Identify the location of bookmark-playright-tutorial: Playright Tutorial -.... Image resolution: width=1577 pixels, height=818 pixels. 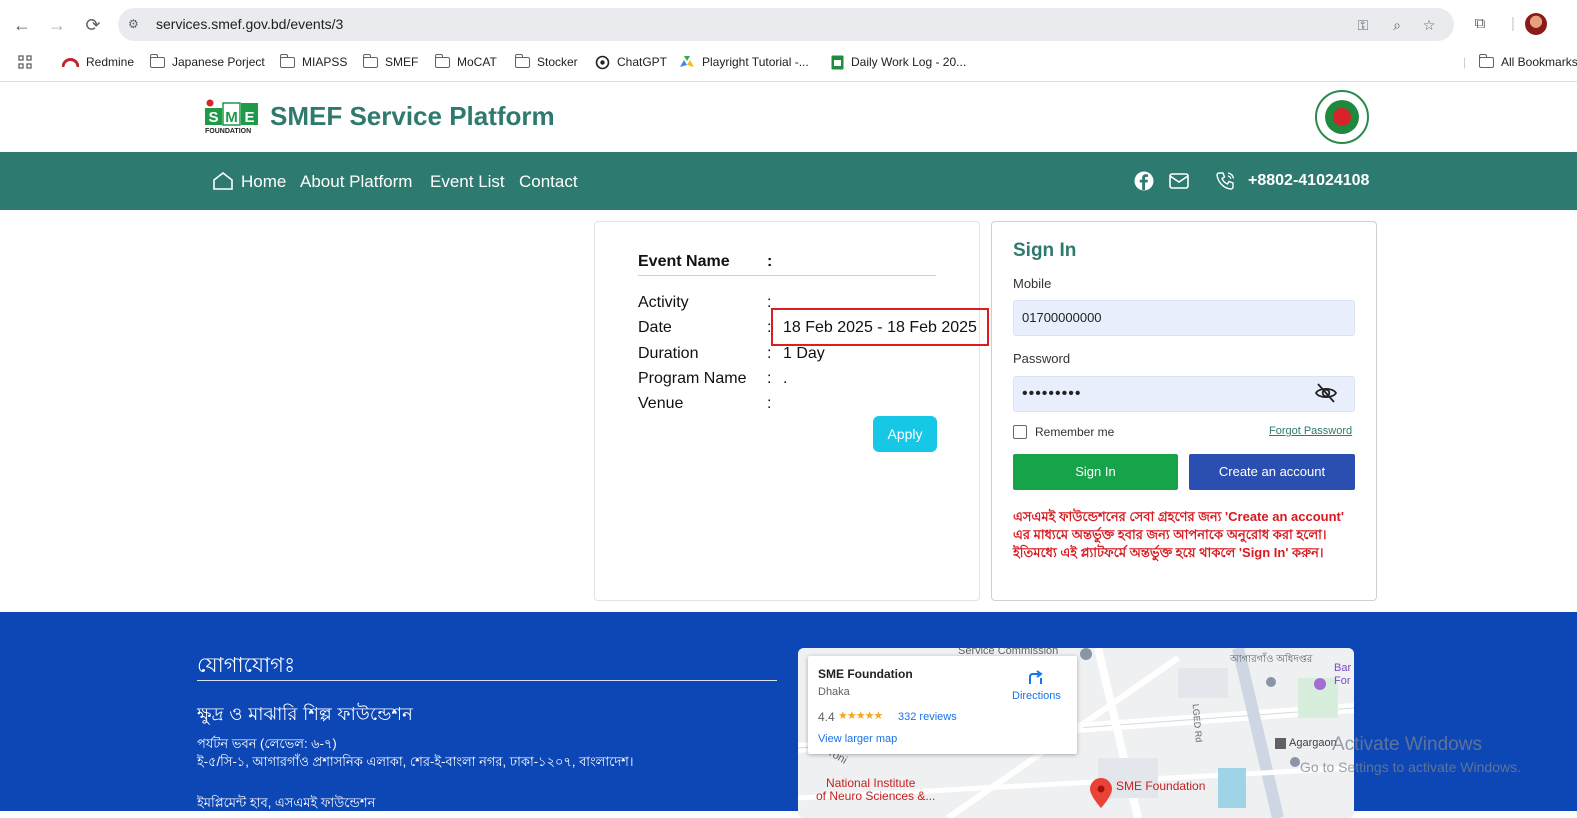
(744, 62).